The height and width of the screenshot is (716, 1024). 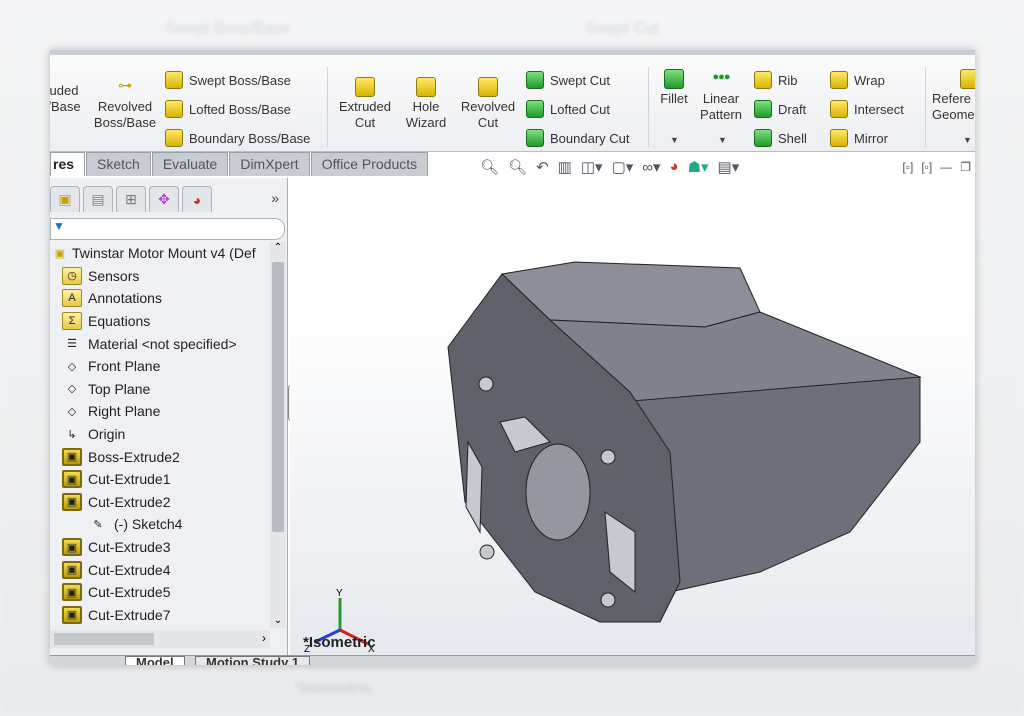 What do you see at coordinates (568, 80) in the screenshot?
I see `swept-cut-button: Swept Cut` at bounding box center [568, 80].